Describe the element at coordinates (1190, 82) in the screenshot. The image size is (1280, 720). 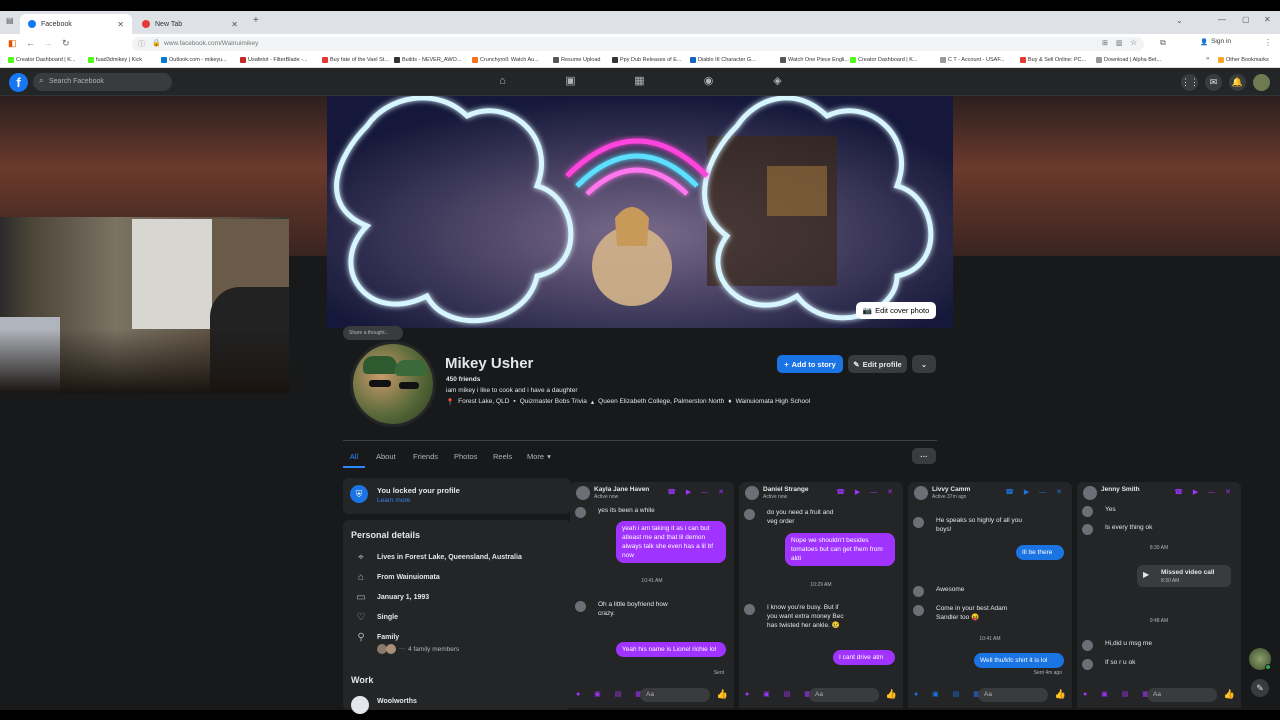
I see `menu-grid-icon: ⋮⋮` at that location.